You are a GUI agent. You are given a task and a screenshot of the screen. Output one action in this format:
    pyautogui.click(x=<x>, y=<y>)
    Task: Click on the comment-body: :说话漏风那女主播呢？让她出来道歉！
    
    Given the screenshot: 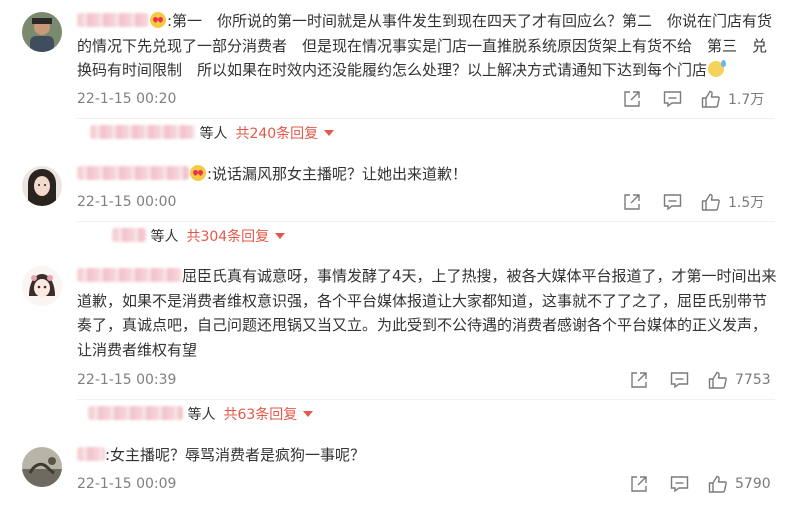 What is the action you would take?
    pyautogui.click(x=427, y=174)
    